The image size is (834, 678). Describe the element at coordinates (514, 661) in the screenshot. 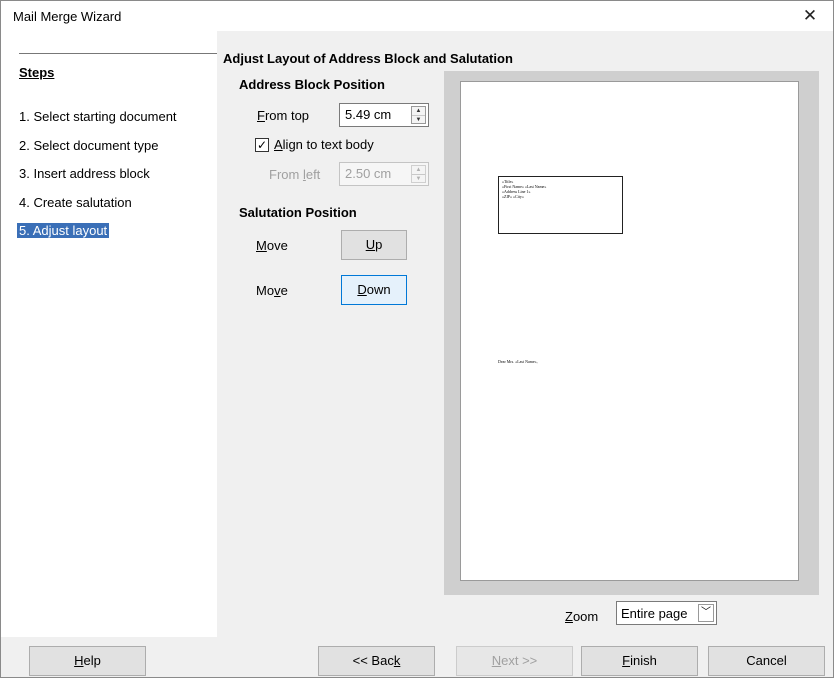

I see `next-button: Next >>` at that location.